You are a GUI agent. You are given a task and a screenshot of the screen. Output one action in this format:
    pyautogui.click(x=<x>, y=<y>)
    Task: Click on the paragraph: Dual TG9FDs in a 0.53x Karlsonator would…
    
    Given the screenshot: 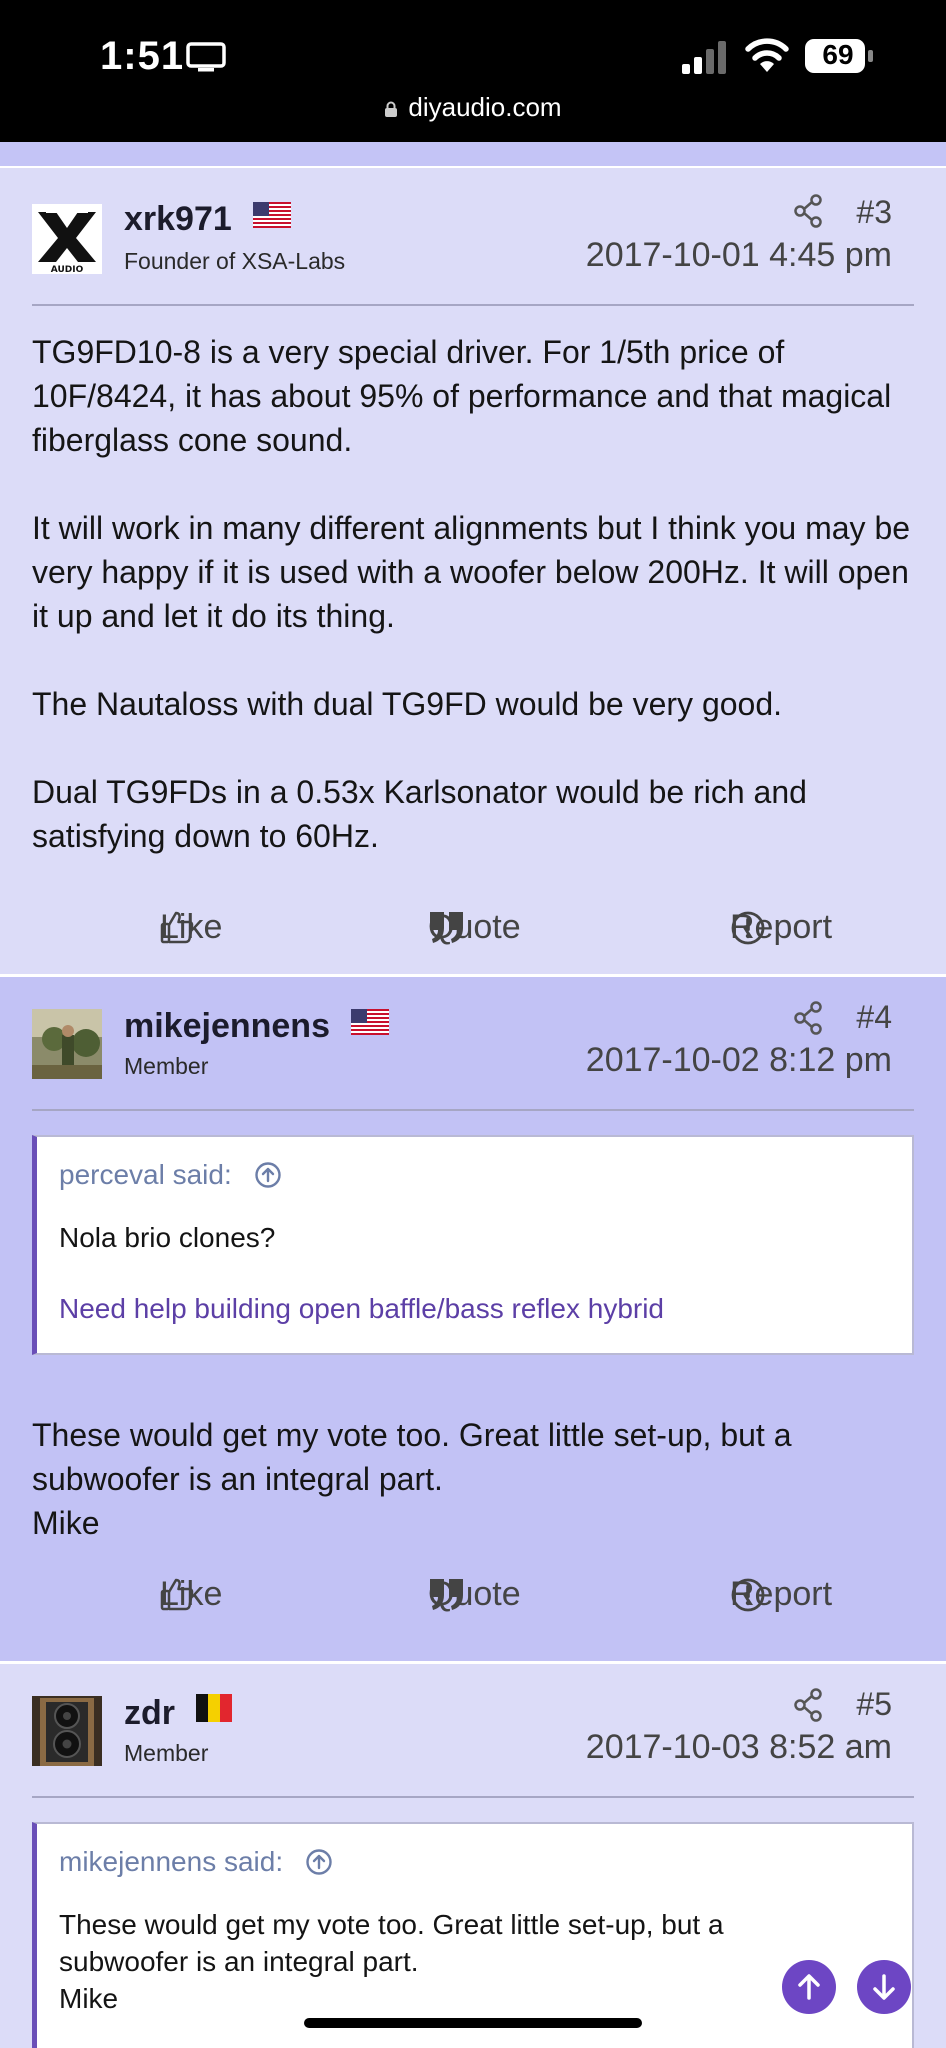 What is the action you would take?
    pyautogui.click(x=419, y=814)
    